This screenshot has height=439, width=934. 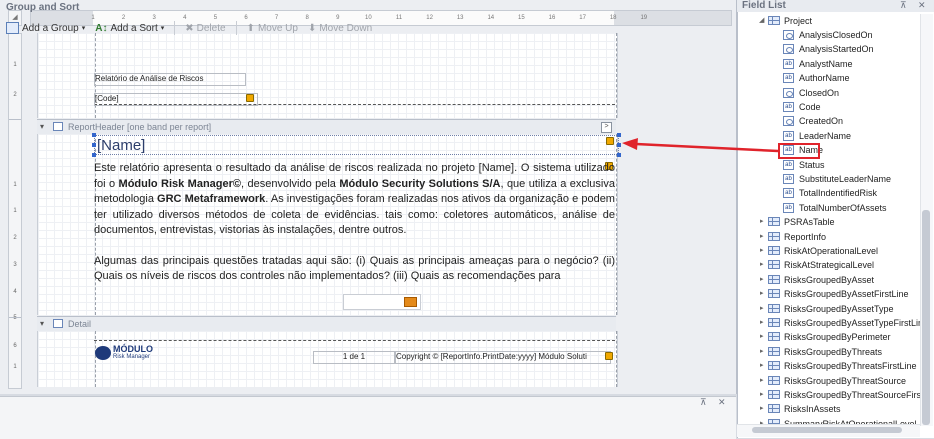 What do you see at coordinates (613, 18) in the screenshot?
I see `ruler-tick: 18` at bounding box center [613, 18].